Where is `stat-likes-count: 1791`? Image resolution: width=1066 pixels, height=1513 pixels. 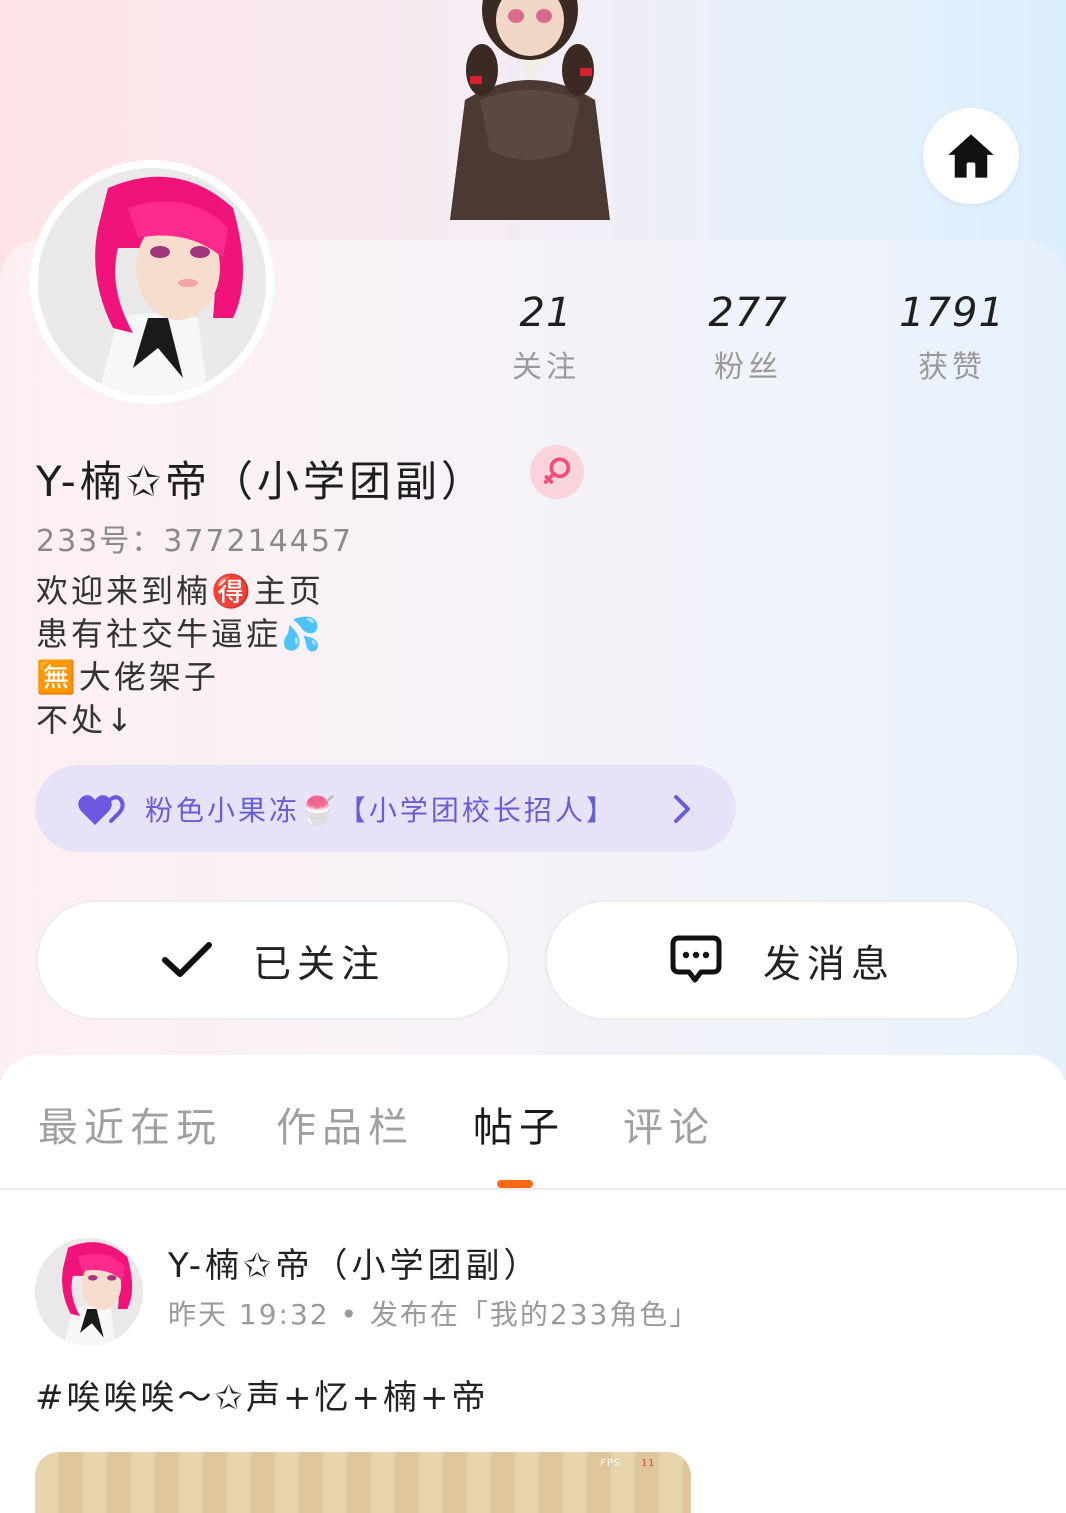
stat-likes-count: 1791 is located at coordinates (952, 313).